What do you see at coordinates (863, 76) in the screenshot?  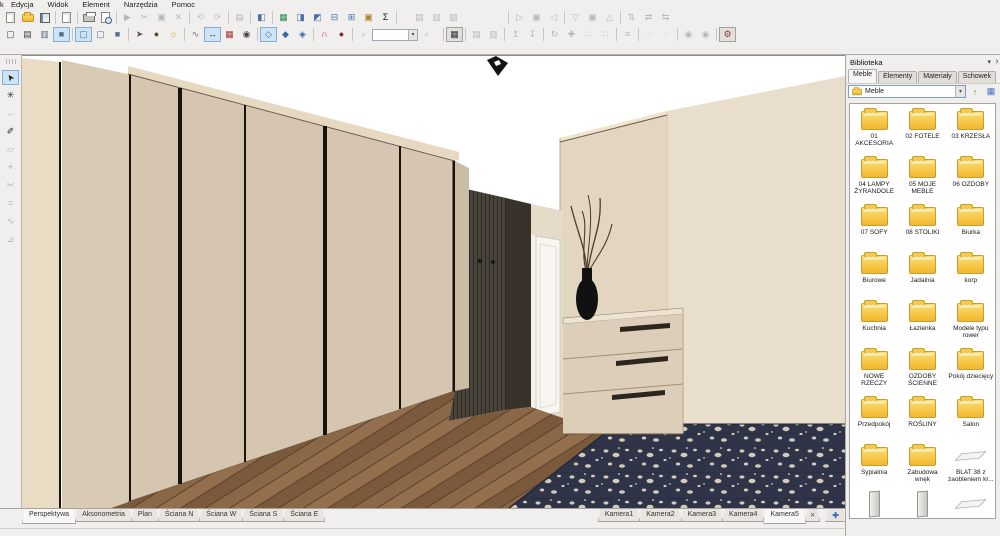 I see `library-tab-meble: Meble` at bounding box center [863, 76].